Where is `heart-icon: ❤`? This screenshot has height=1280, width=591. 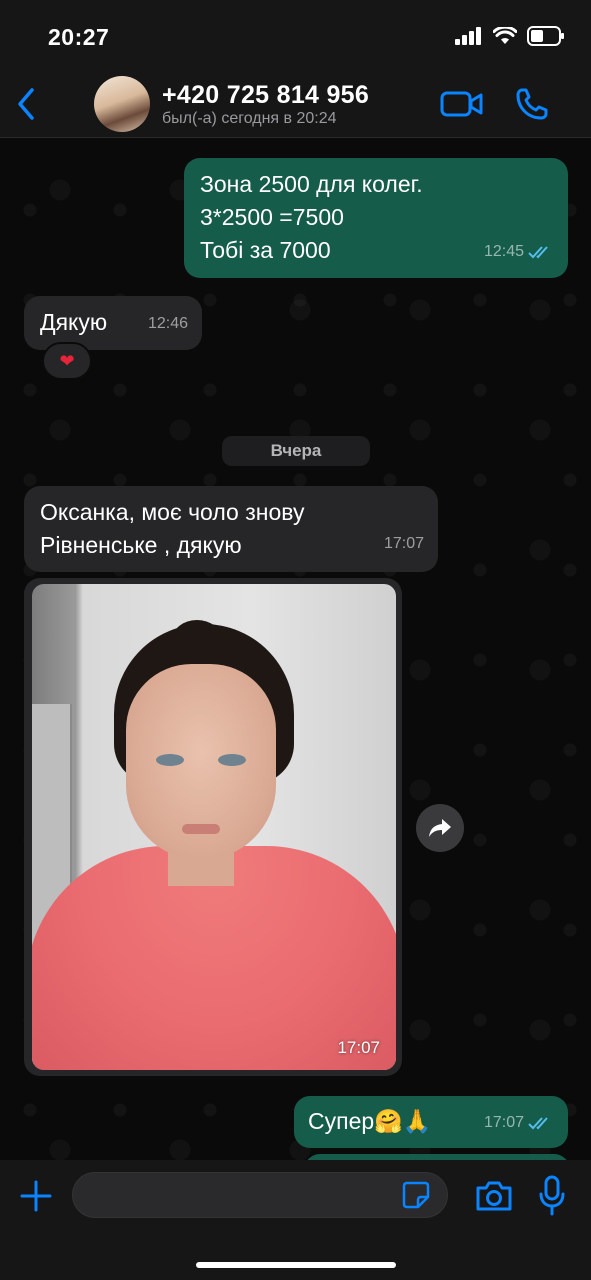
heart-icon: ❤ is located at coordinates (67, 360).